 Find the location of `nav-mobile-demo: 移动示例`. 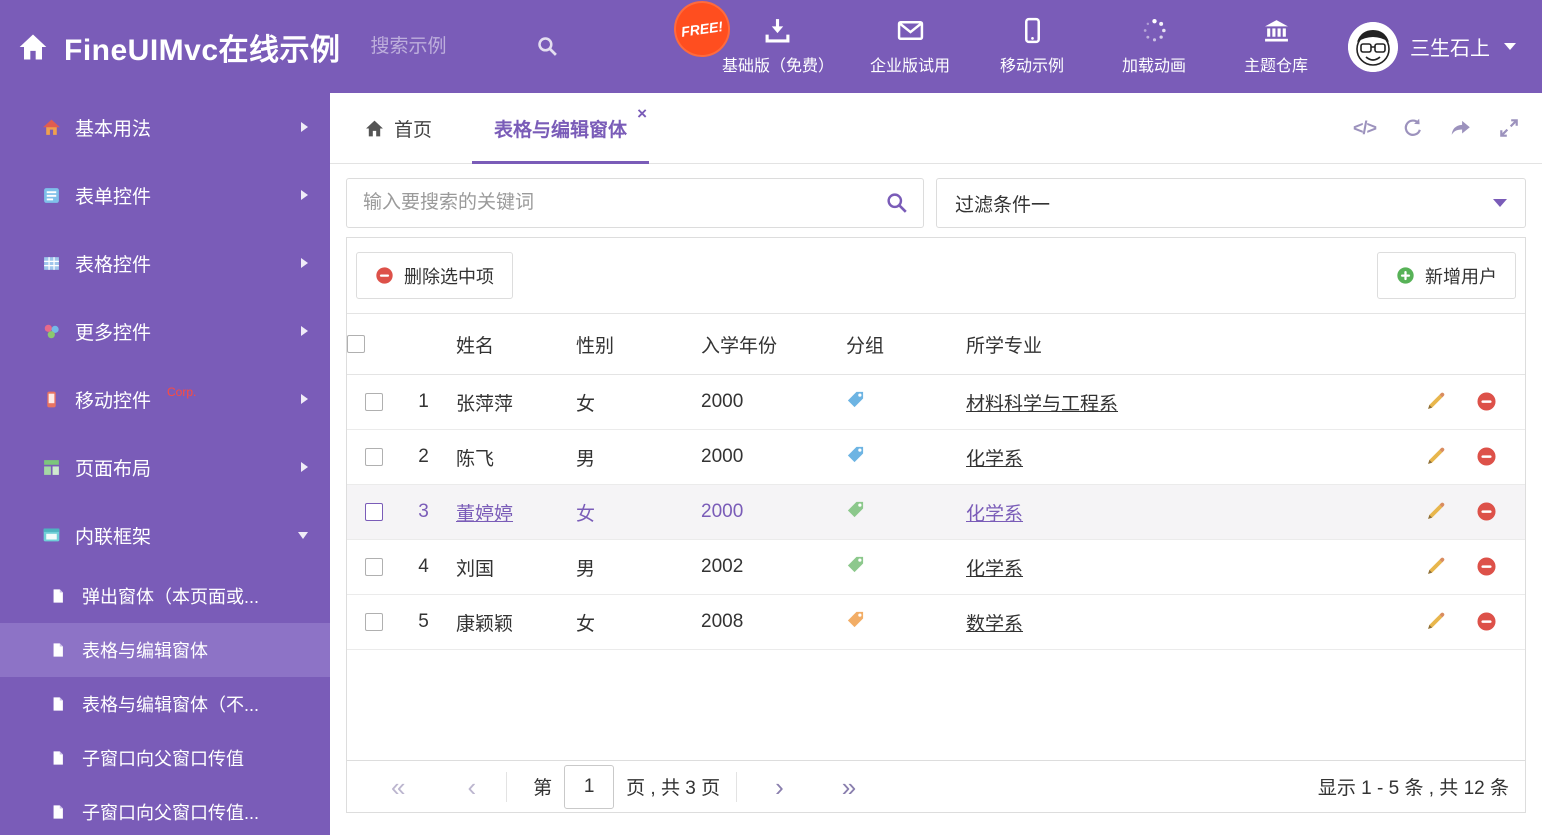

nav-mobile-demo: 移动示例 is located at coordinates (1032, 46).